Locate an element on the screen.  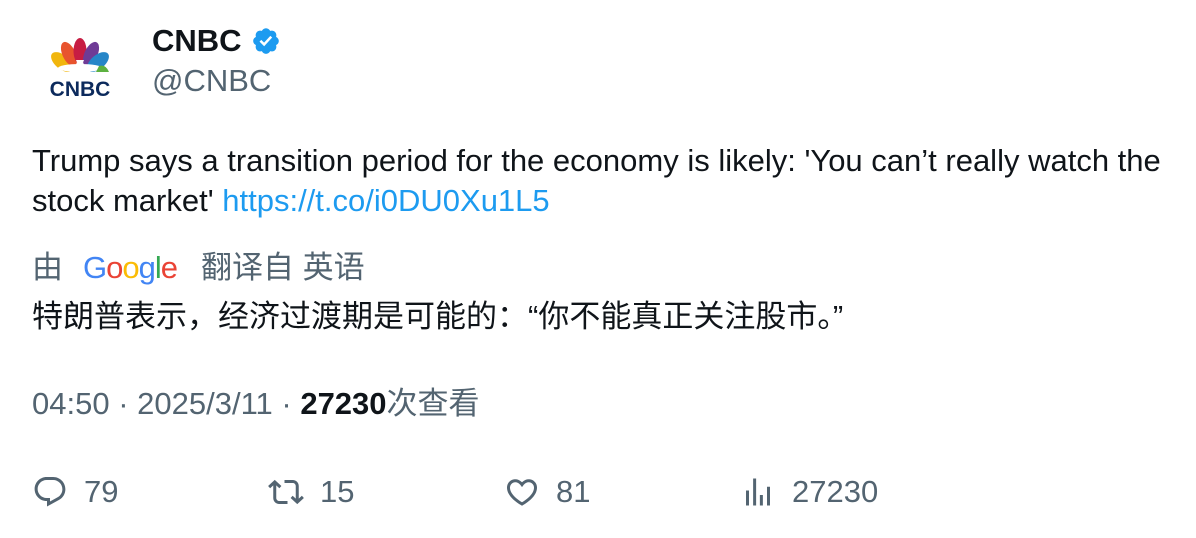
meta-views-count: 27230 is located at coordinates (343, 403).